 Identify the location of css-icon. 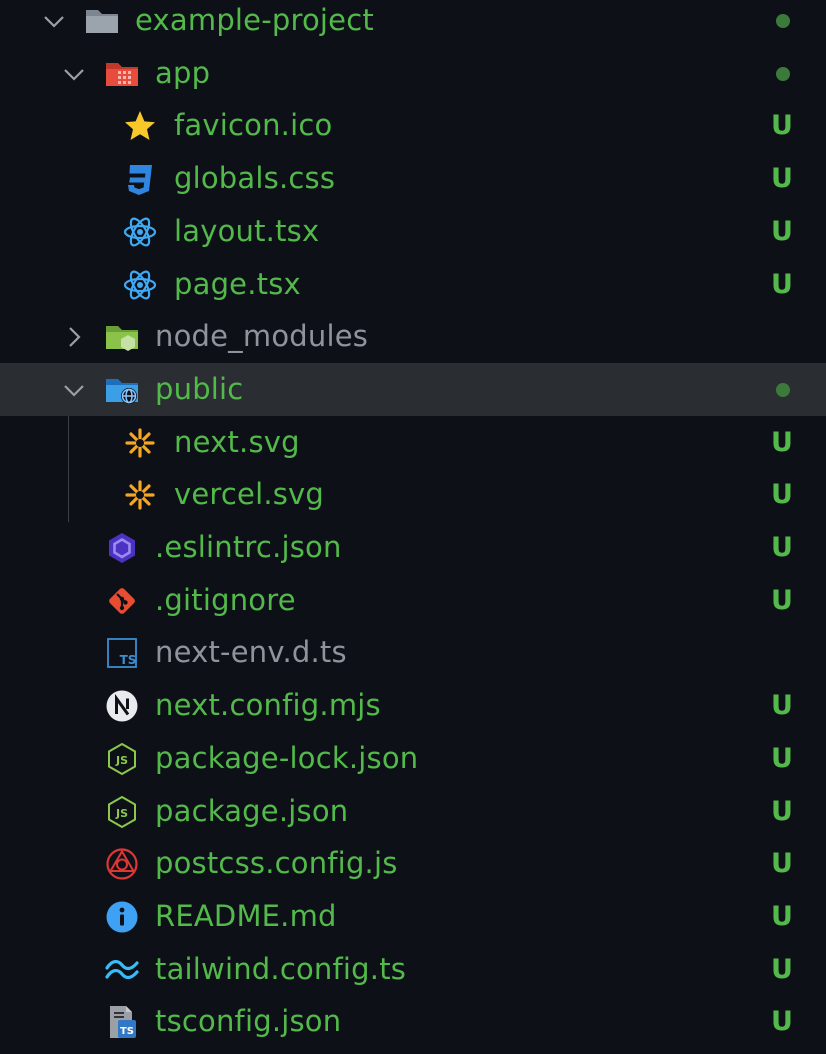
(140, 179).